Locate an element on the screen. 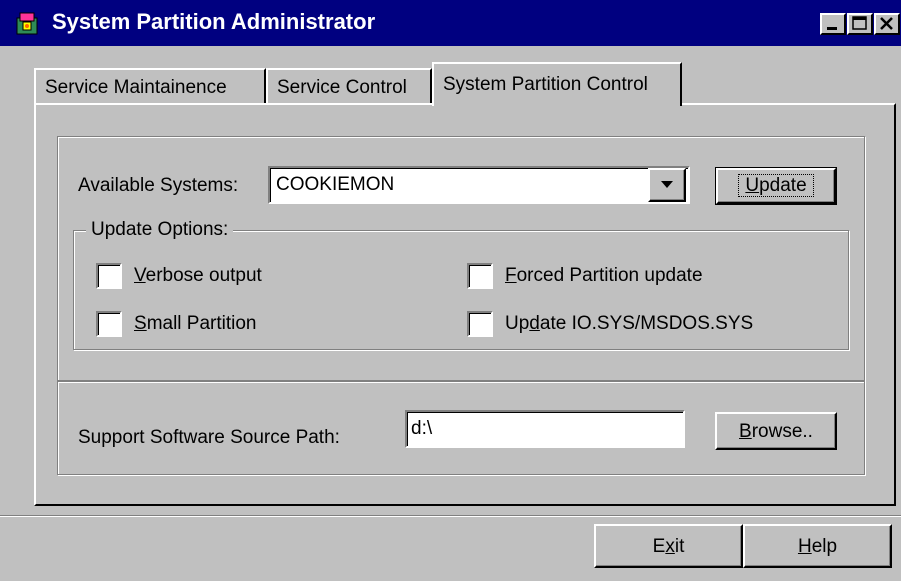 The image size is (901, 581). browse-button: Browse.. is located at coordinates (776, 431).